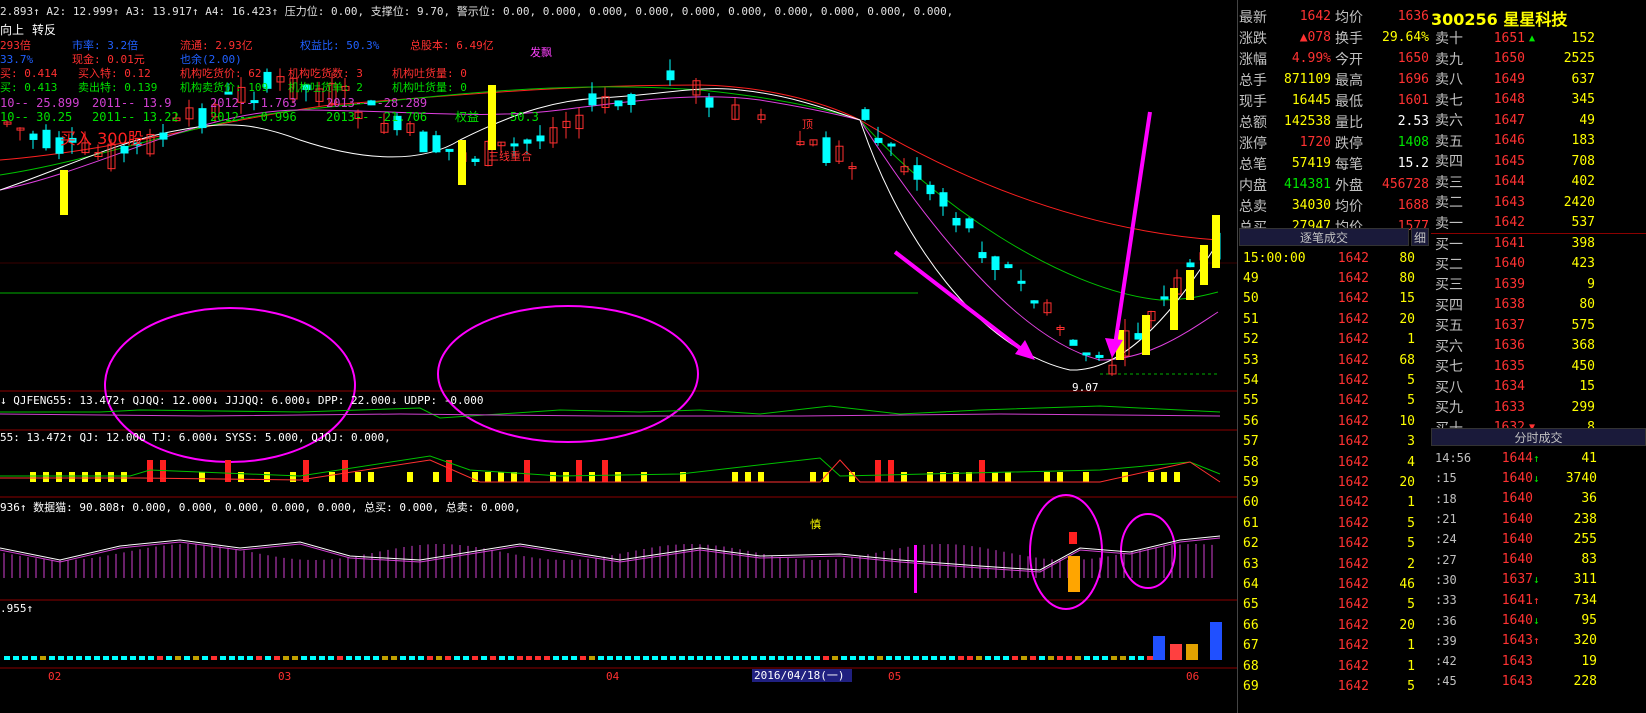 This screenshot has width=1646, height=713. Describe the element at coordinates (1413, 100) in the screenshot. I see `quote-value: 1601` at that location.